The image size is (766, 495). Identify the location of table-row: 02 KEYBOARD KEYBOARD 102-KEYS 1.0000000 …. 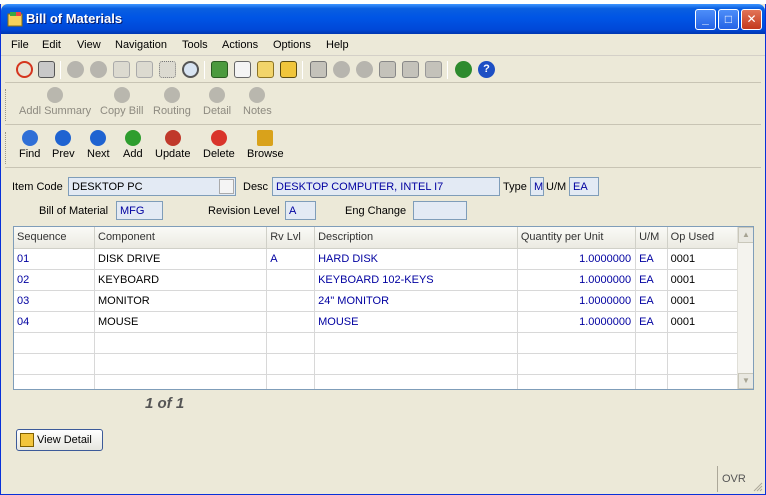
(376, 280).